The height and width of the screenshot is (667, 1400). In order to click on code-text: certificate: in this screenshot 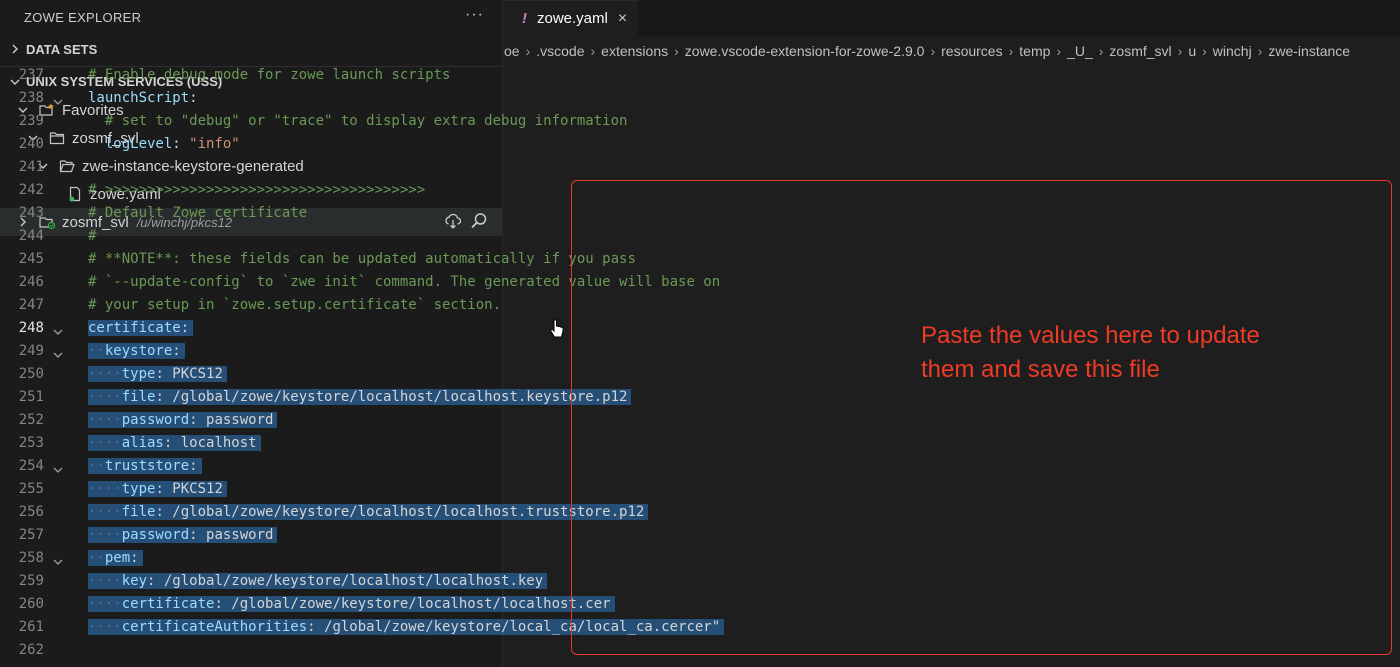, I will do `click(141, 328)`.